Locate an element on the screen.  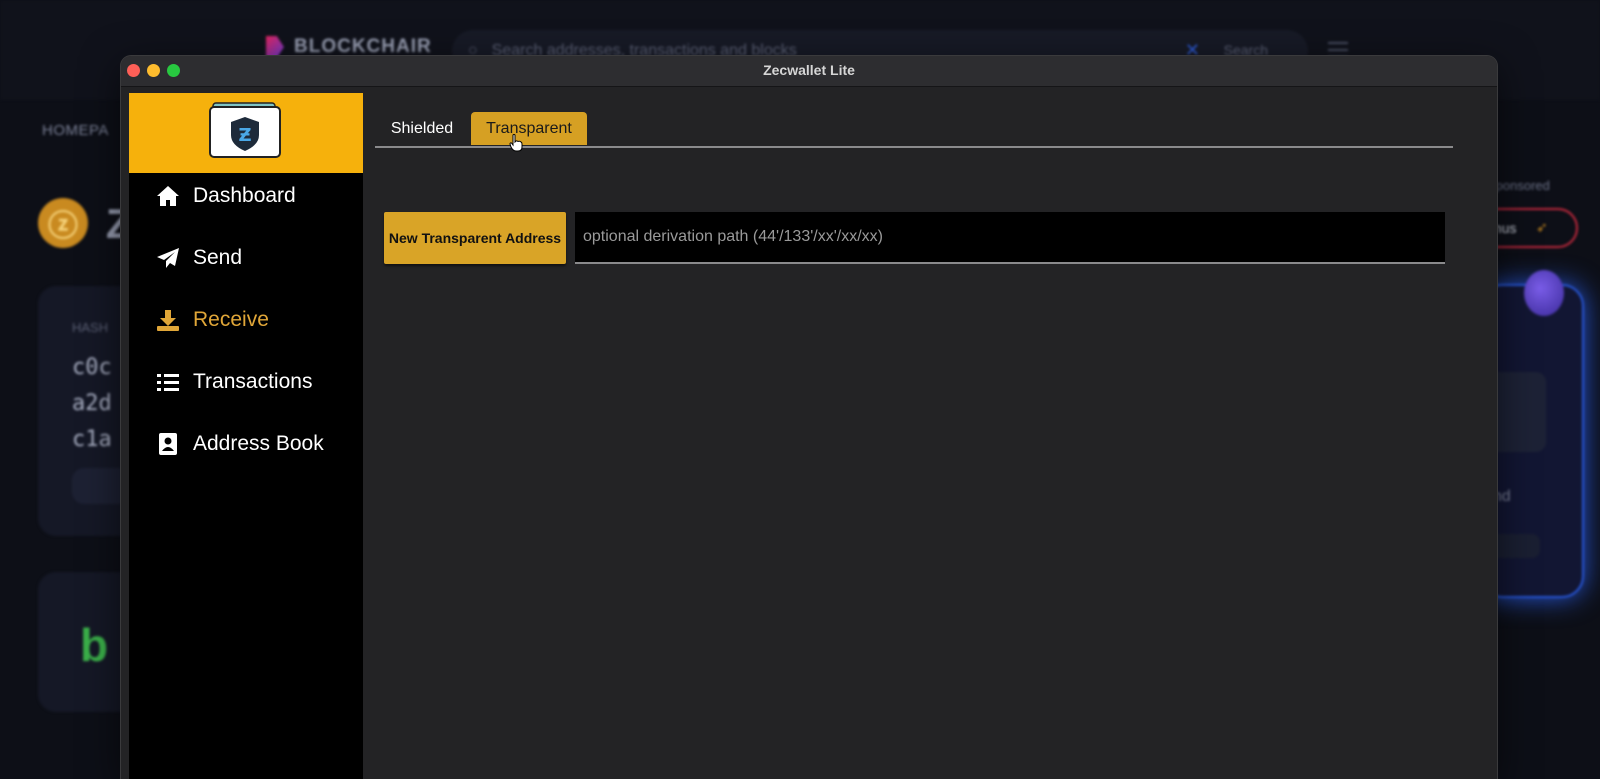
bg-hash-value: c0c a2d c1a is located at coordinates (92, 403).